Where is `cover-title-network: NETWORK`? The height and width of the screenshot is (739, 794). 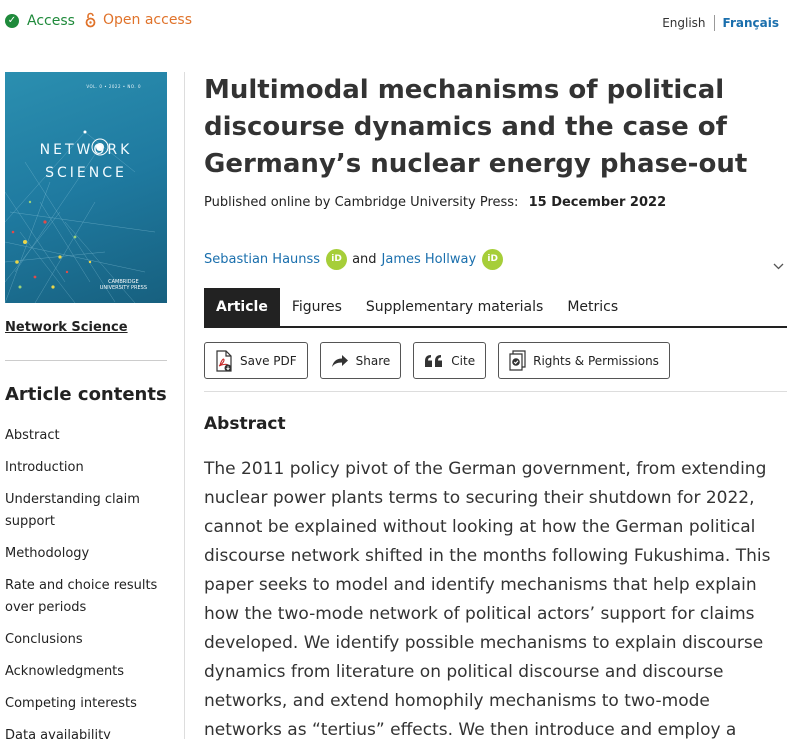
cover-title-network: NETWORK is located at coordinates (86, 150).